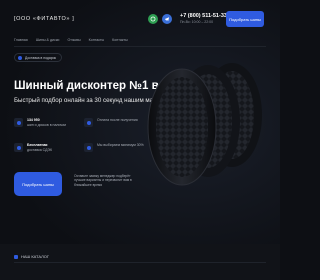 The height and width of the screenshot is (280, 320). What do you see at coordinates (197, 22) in the screenshot?
I see `work-hours: Пн-Вс: 10:00 – 22:00` at bounding box center [197, 22].